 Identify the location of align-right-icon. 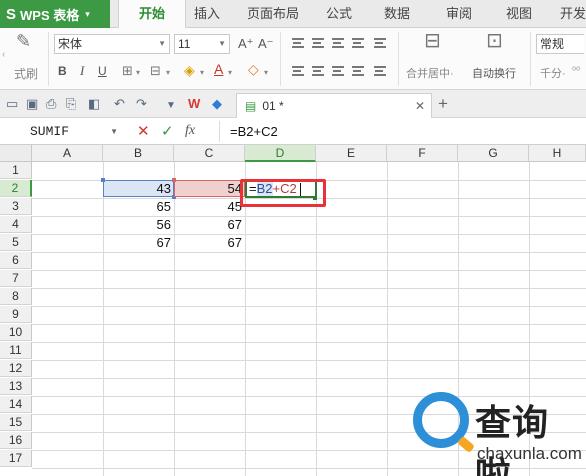
(338, 71).